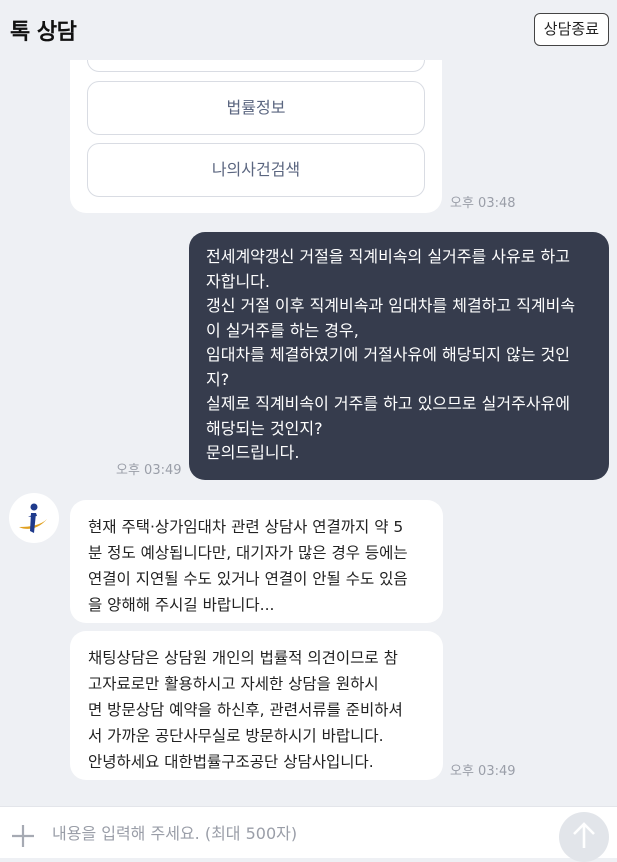 The height and width of the screenshot is (862, 617). Describe the element at coordinates (236, 736) in the screenshot. I see `message-line: 서 가까운 공단사무실로 방문하시기 바랍니다.` at that location.